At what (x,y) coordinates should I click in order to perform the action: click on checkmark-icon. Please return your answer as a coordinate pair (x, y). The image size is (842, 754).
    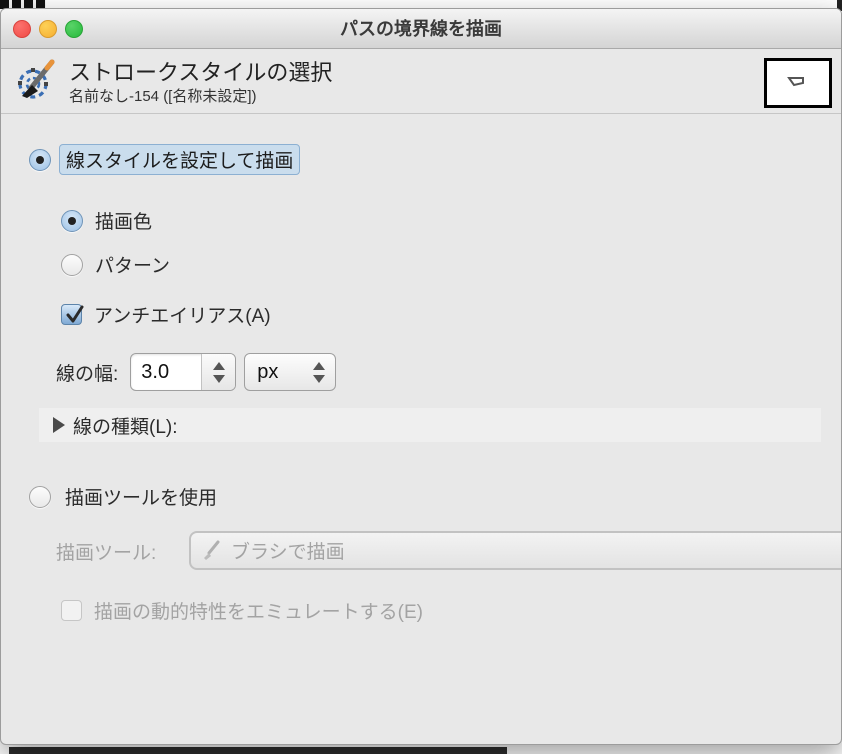
    Looking at the image, I should click on (75, 314).